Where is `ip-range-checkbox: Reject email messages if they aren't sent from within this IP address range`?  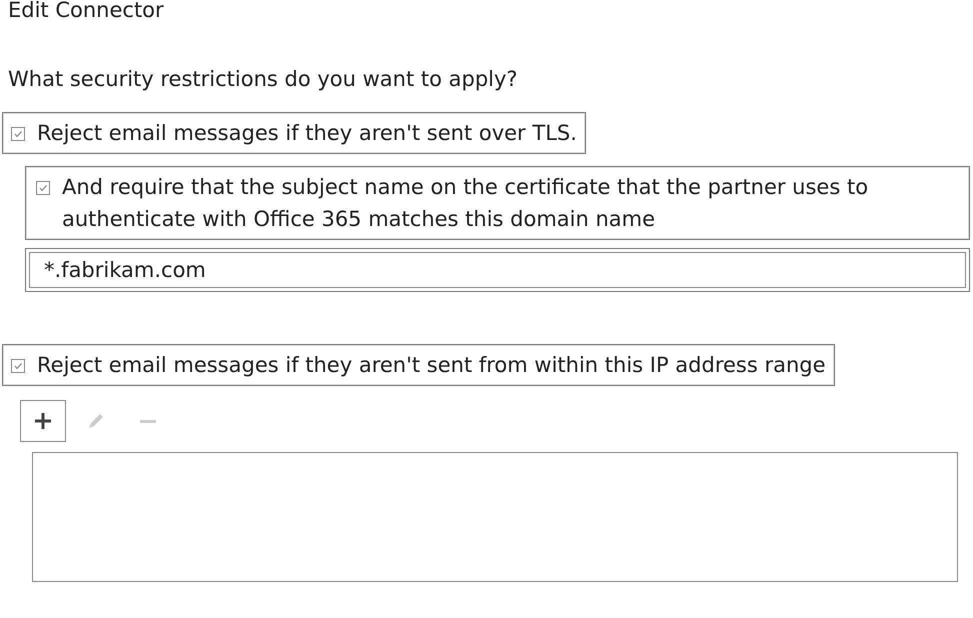
ip-range-checkbox: Reject email messages if they aren't sent from within this IP address range is located at coordinates (418, 365).